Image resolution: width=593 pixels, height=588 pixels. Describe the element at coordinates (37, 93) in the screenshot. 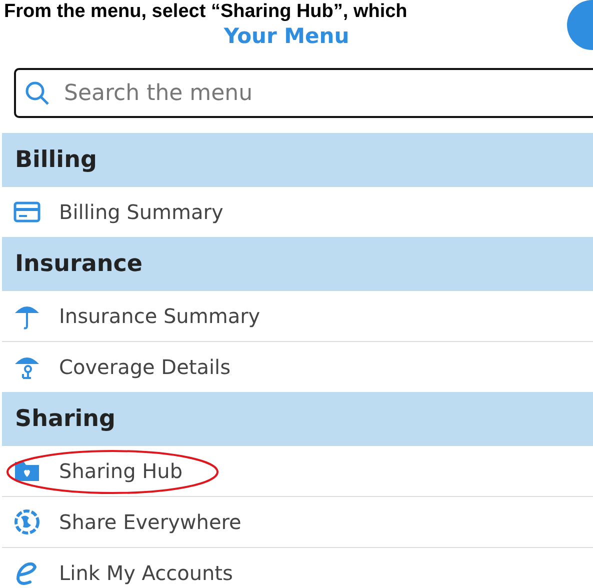

I see `search-icon` at that location.